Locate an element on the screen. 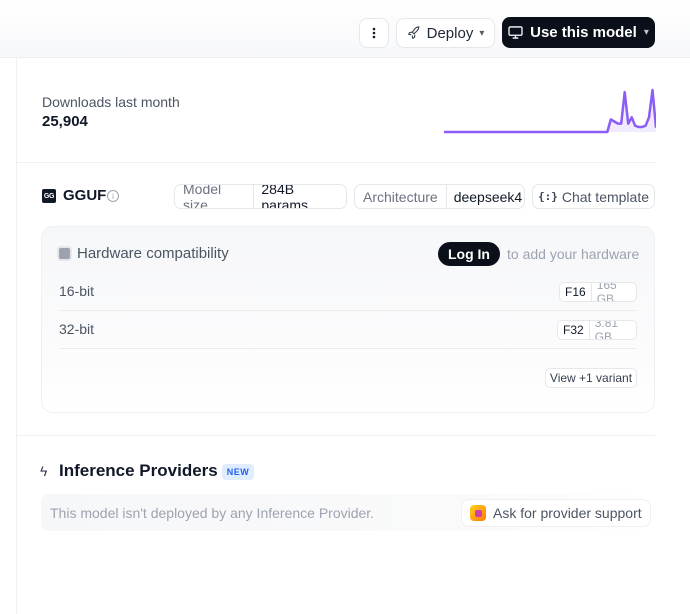 The image size is (690, 614). quant-type: F32 is located at coordinates (573, 330).